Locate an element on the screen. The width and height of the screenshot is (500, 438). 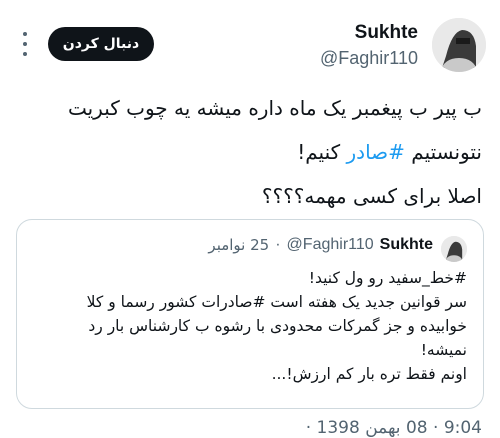
tweet-text-fragment: نتونستیم is located at coordinates (443, 152).